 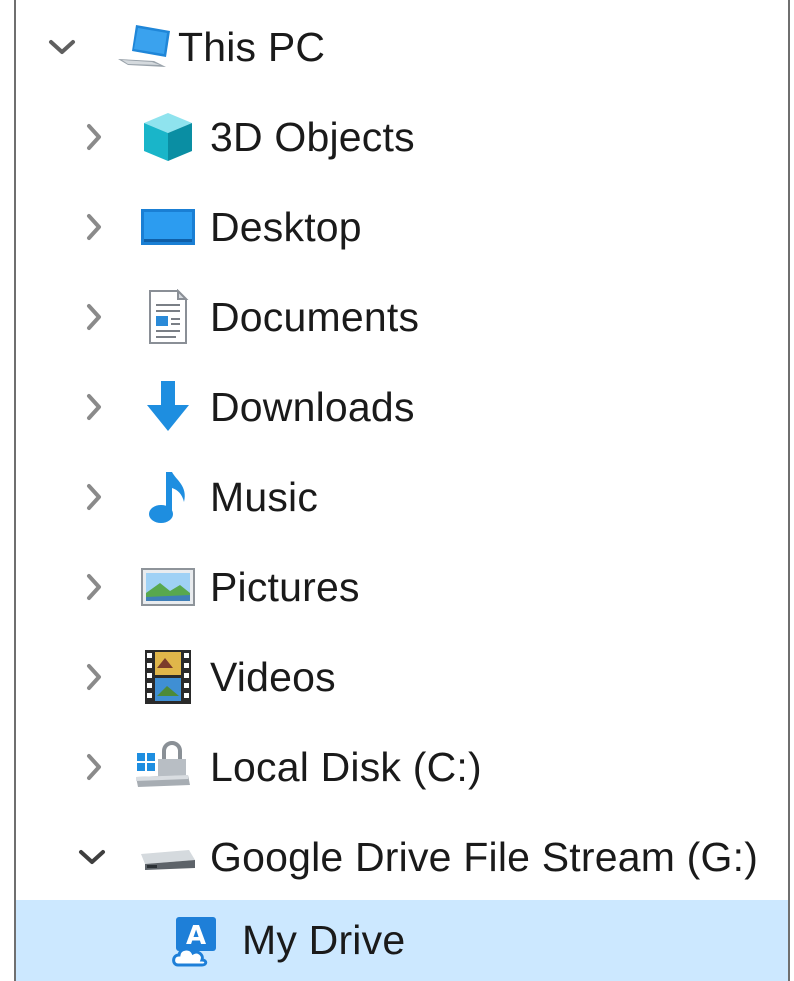 I want to click on videos-icon, so click(x=168, y=677).